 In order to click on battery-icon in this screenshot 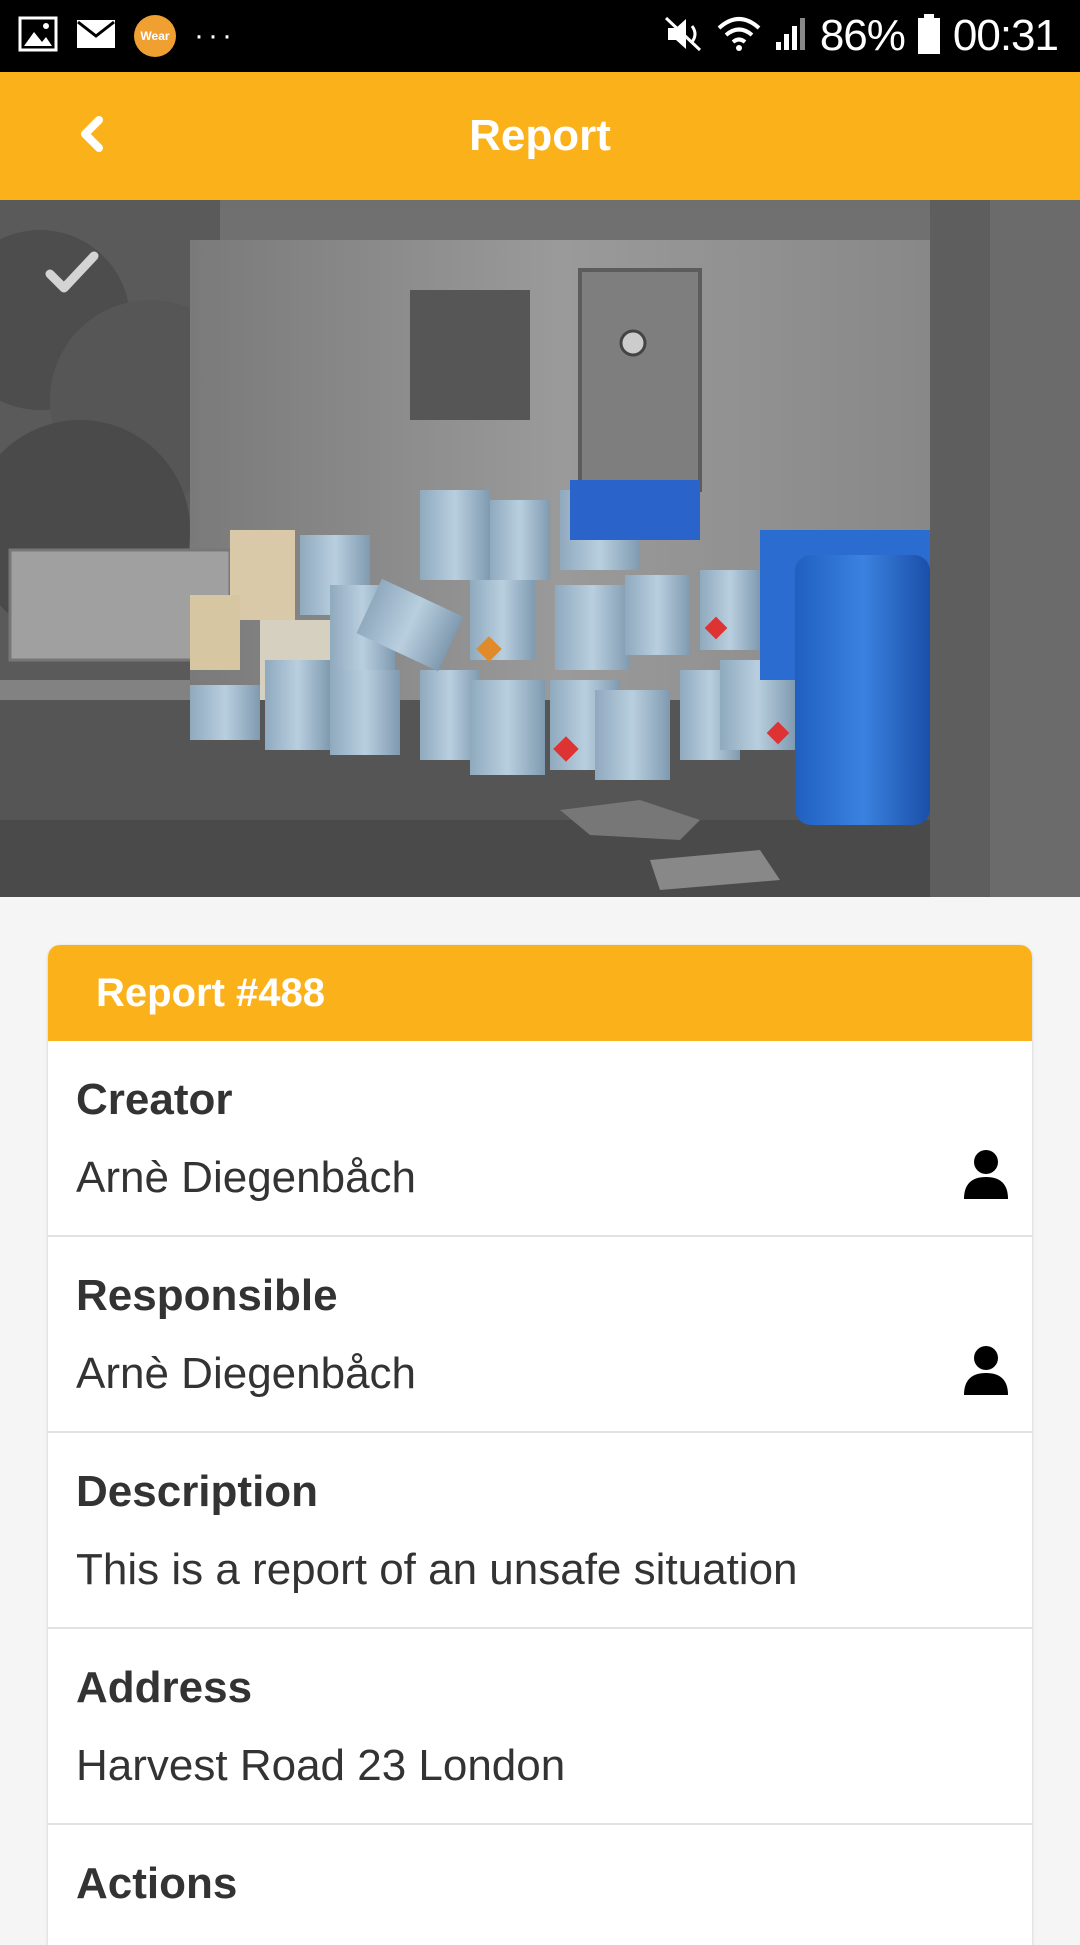, I will do `click(929, 36)`.